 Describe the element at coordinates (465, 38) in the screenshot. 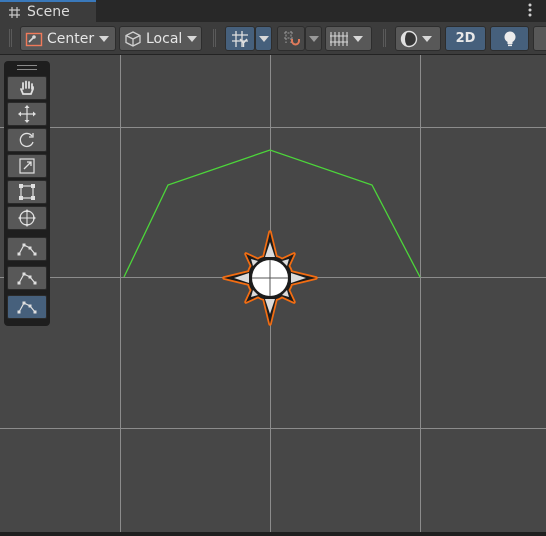

I see `mode-2d-toggle: 2D` at that location.